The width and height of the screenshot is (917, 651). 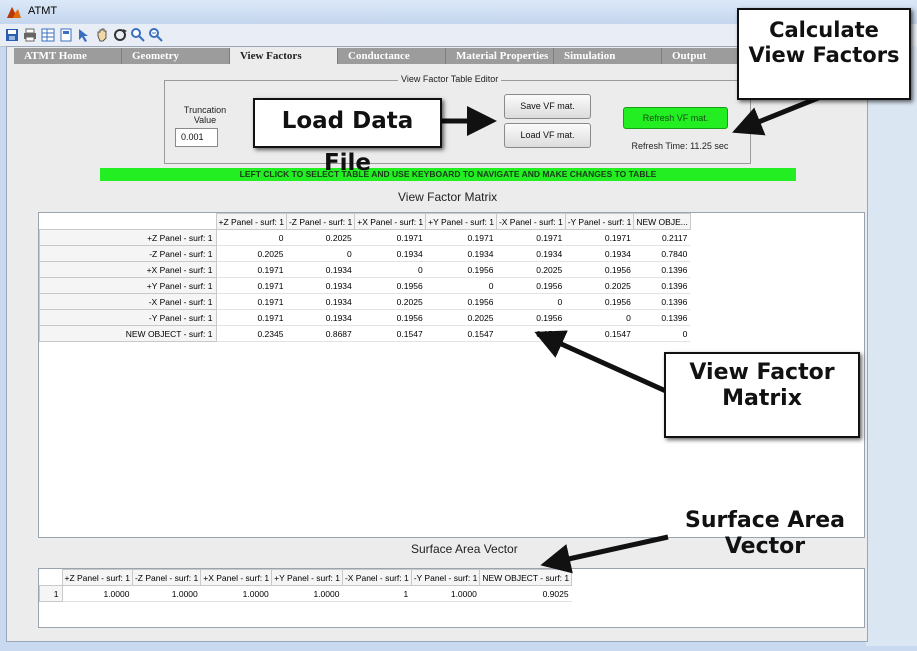 I want to click on pan-icon, so click(x=102, y=35).